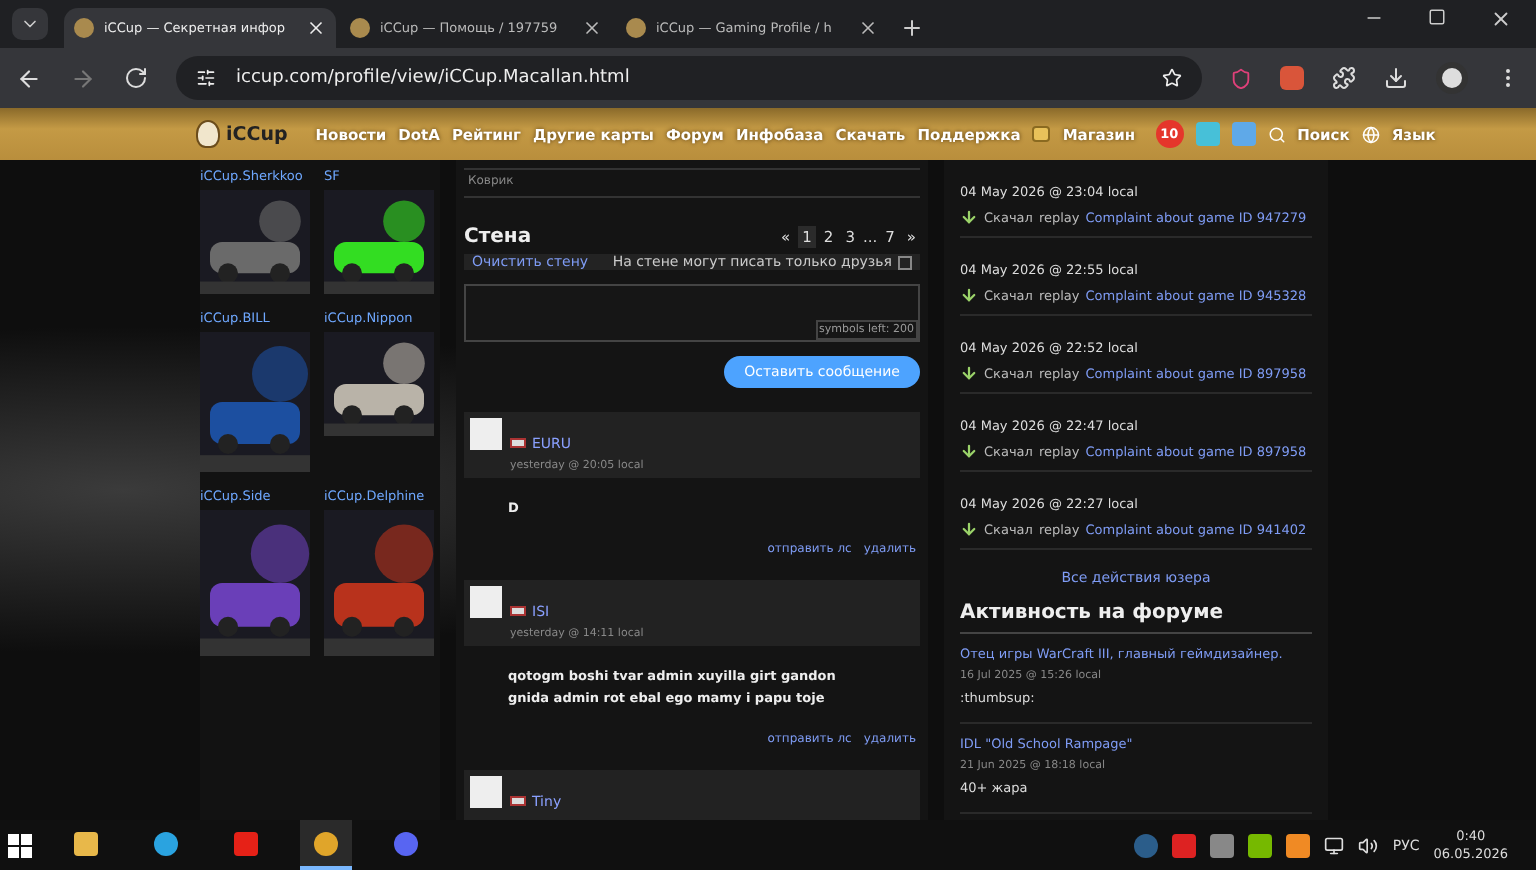 The height and width of the screenshot is (870, 1536). Describe the element at coordinates (1368, 845) in the screenshot. I see `volume-icon` at that location.